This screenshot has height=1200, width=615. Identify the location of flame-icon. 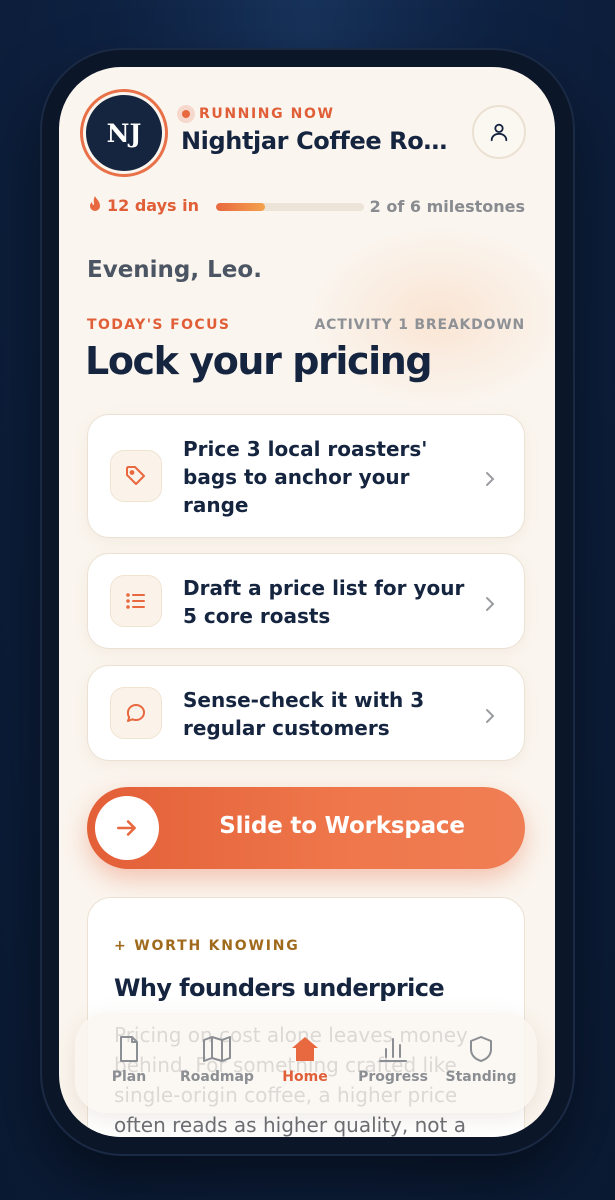
(95, 203).